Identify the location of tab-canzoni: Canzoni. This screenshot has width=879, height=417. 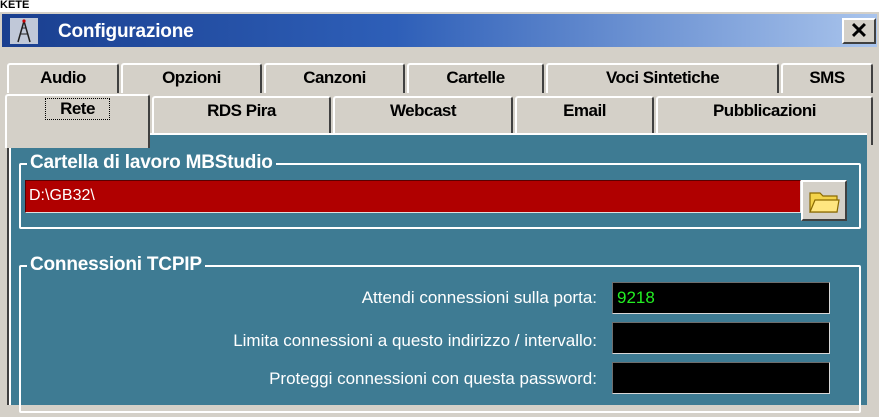
(334, 78).